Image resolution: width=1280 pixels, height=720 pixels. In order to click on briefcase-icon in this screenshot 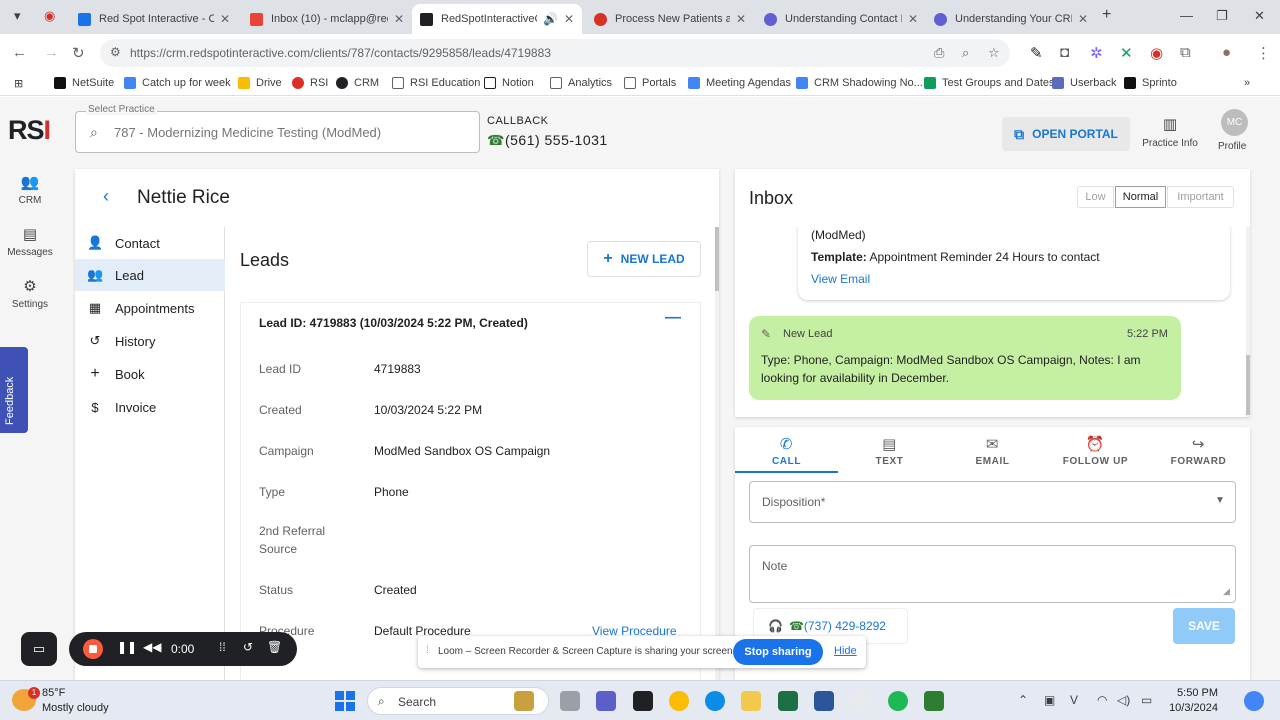, I will do `click(524, 701)`.